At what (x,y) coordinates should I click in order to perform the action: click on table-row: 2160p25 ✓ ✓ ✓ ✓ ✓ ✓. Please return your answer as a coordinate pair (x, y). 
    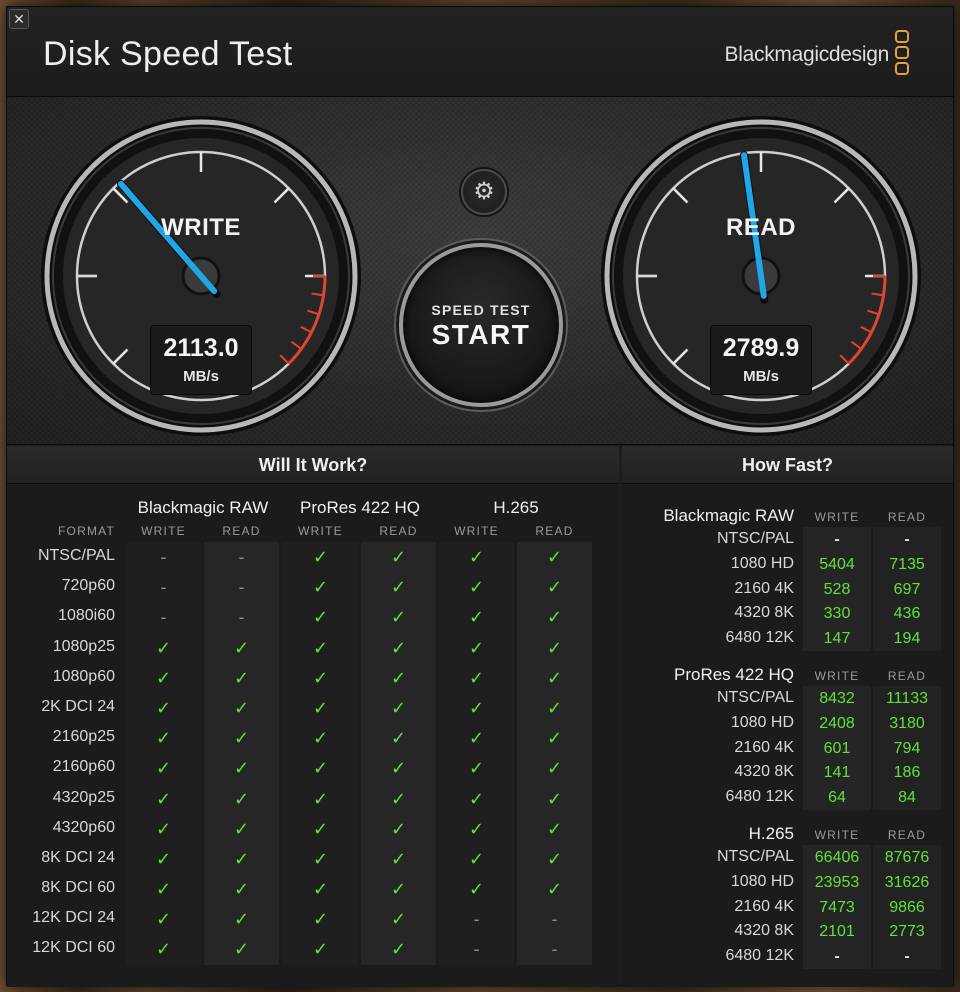
    Looking at the image, I should click on (313, 738).